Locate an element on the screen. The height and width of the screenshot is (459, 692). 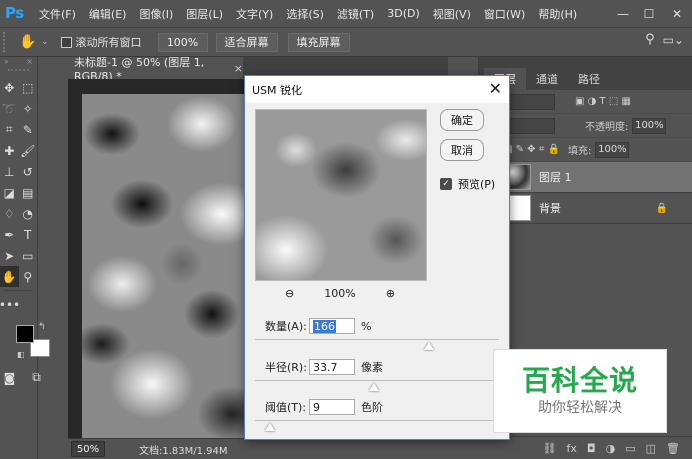
search-icon: ⚲ is located at coordinates (650, 39).